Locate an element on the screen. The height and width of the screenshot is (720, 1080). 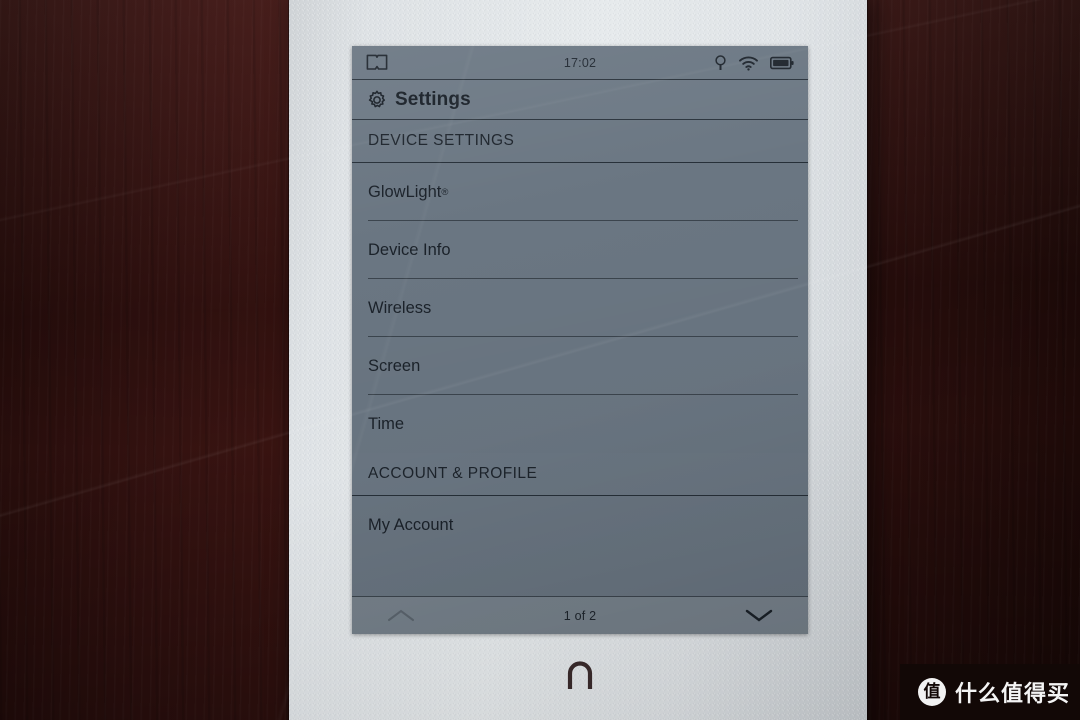
list-item-label: My Account is located at coordinates (411, 524).